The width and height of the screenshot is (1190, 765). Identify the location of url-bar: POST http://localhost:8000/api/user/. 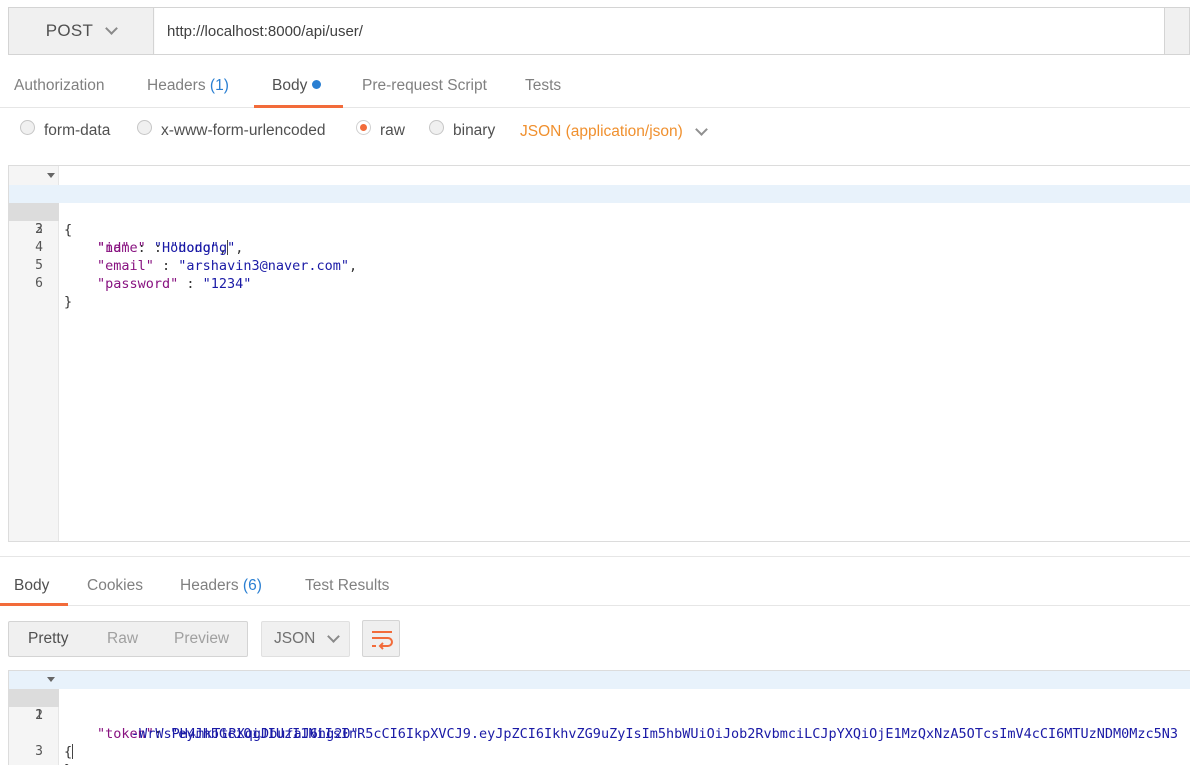
(599, 31).